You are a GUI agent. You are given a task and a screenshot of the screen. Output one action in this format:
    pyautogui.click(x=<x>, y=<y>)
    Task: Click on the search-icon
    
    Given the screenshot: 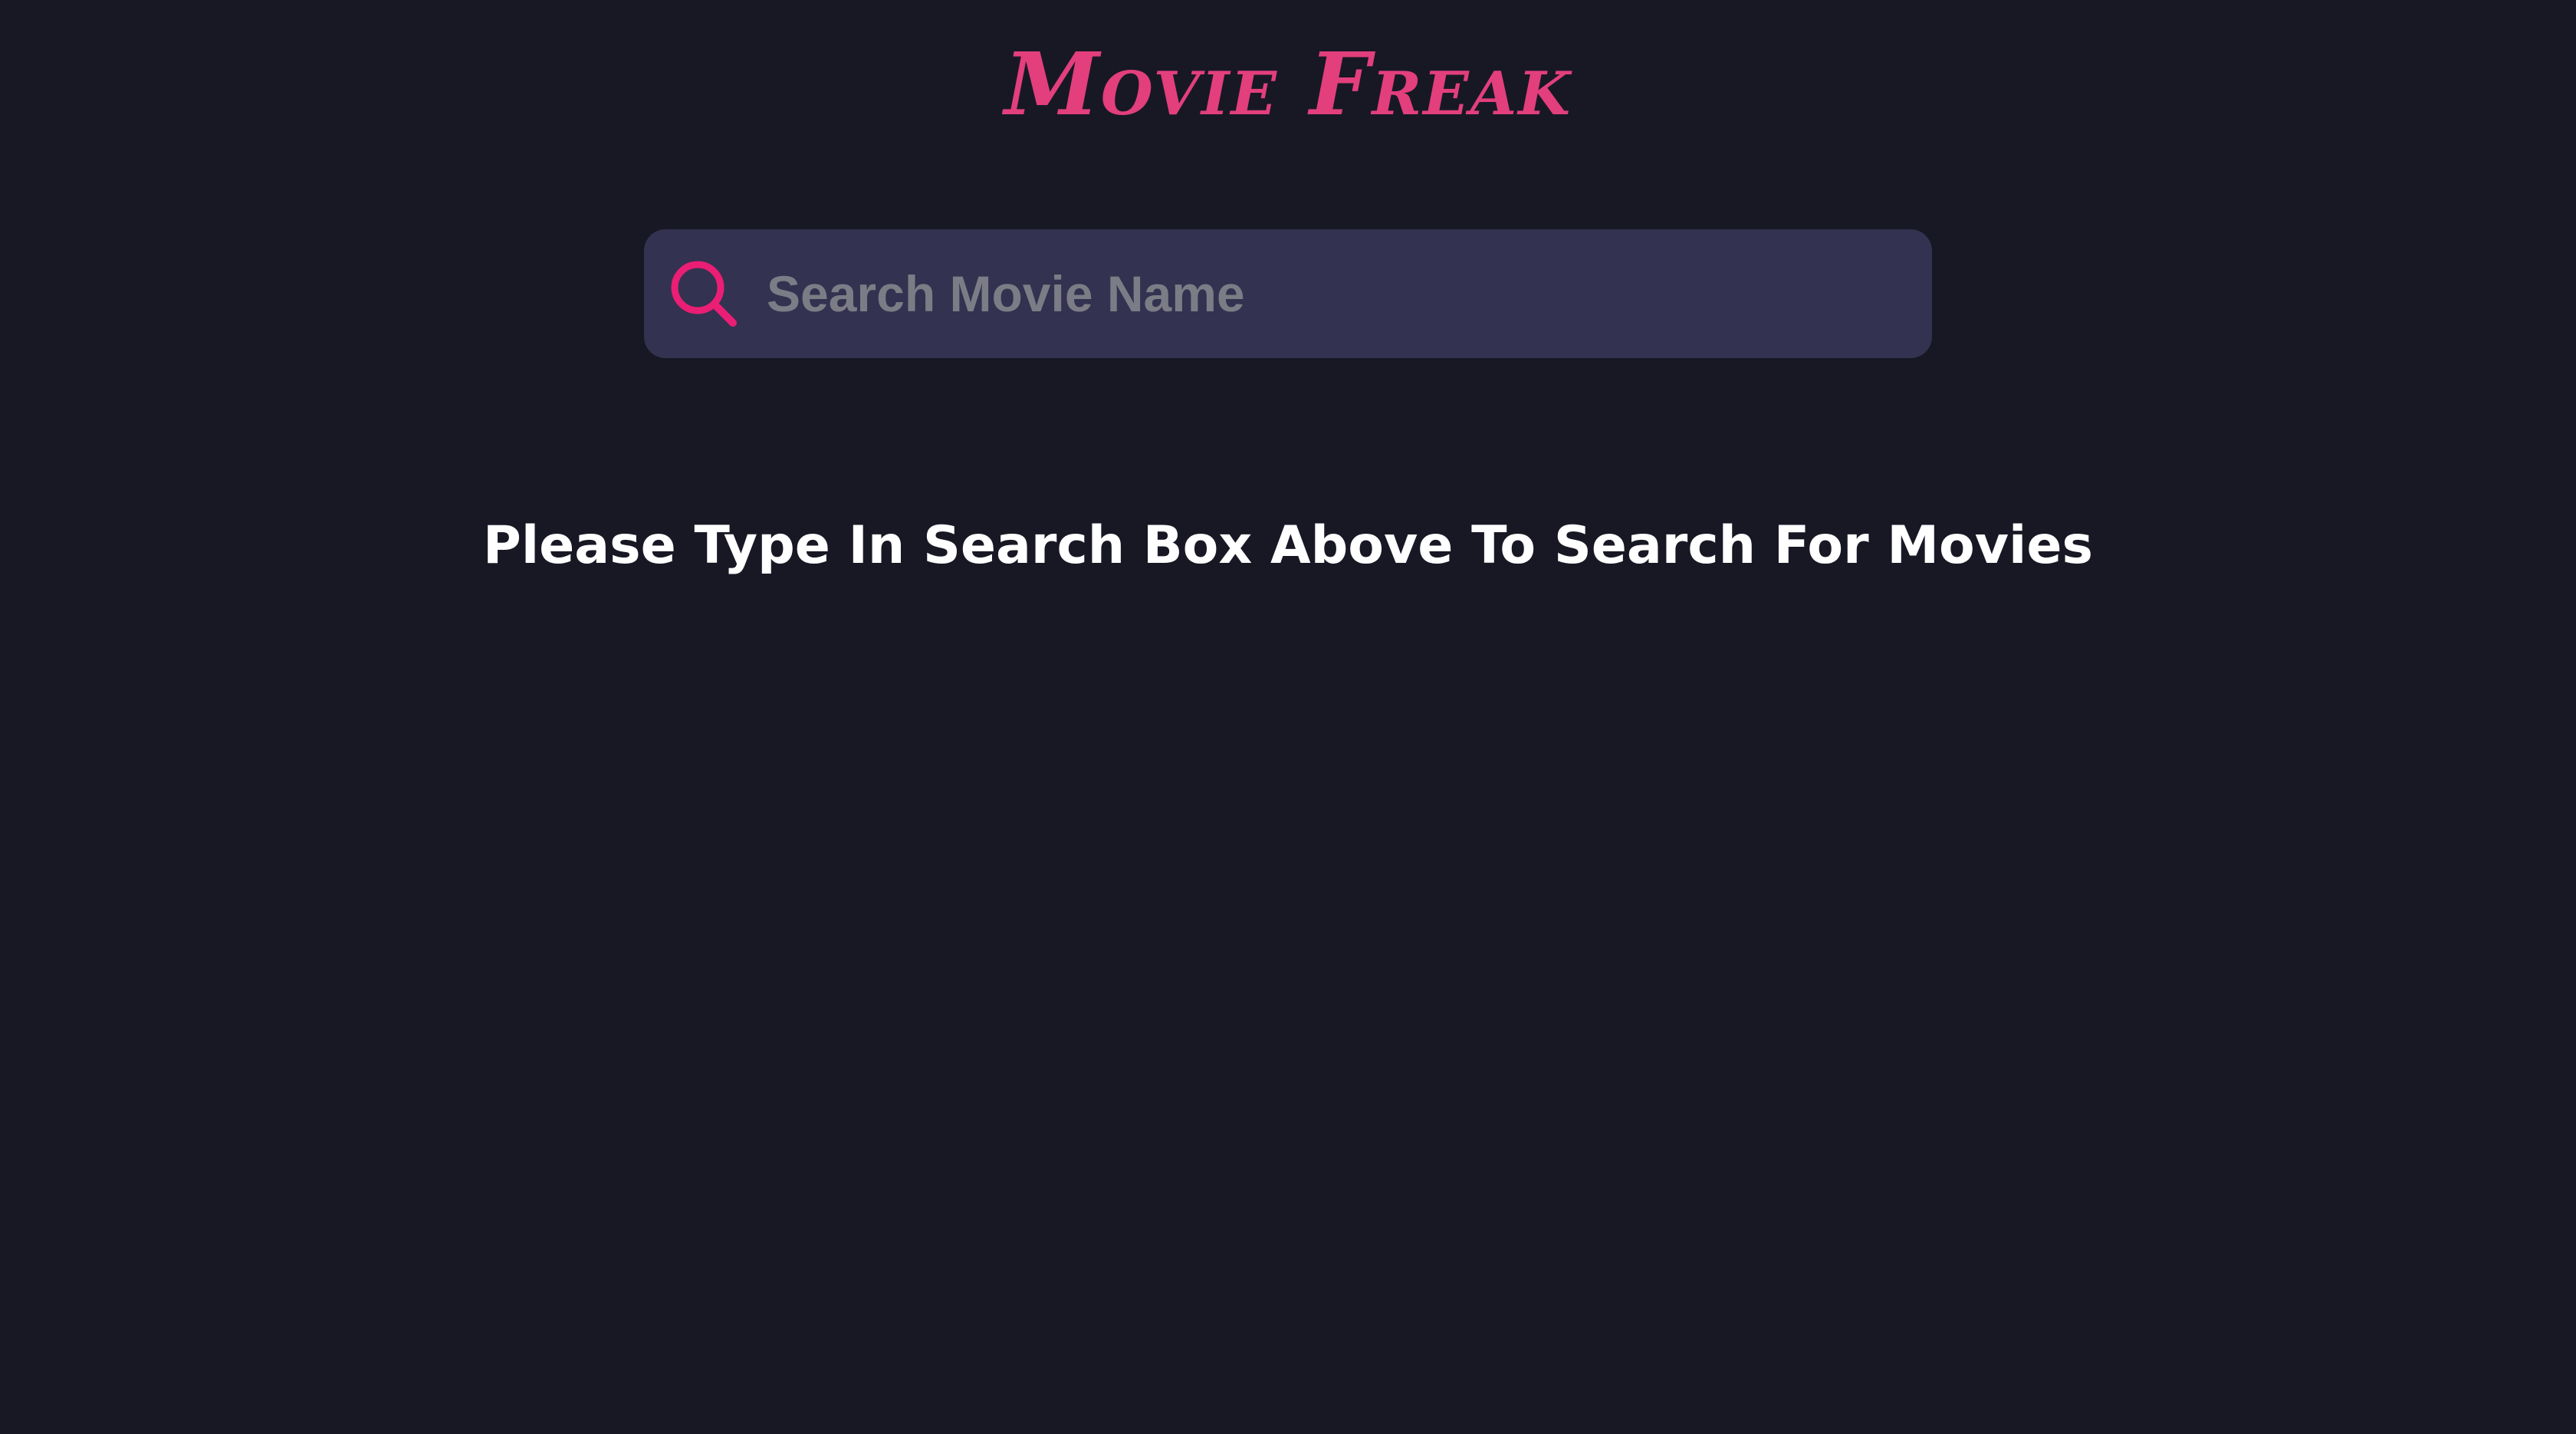 What is the action you would take?
    pyautogui.click(x=704, y=293)
    